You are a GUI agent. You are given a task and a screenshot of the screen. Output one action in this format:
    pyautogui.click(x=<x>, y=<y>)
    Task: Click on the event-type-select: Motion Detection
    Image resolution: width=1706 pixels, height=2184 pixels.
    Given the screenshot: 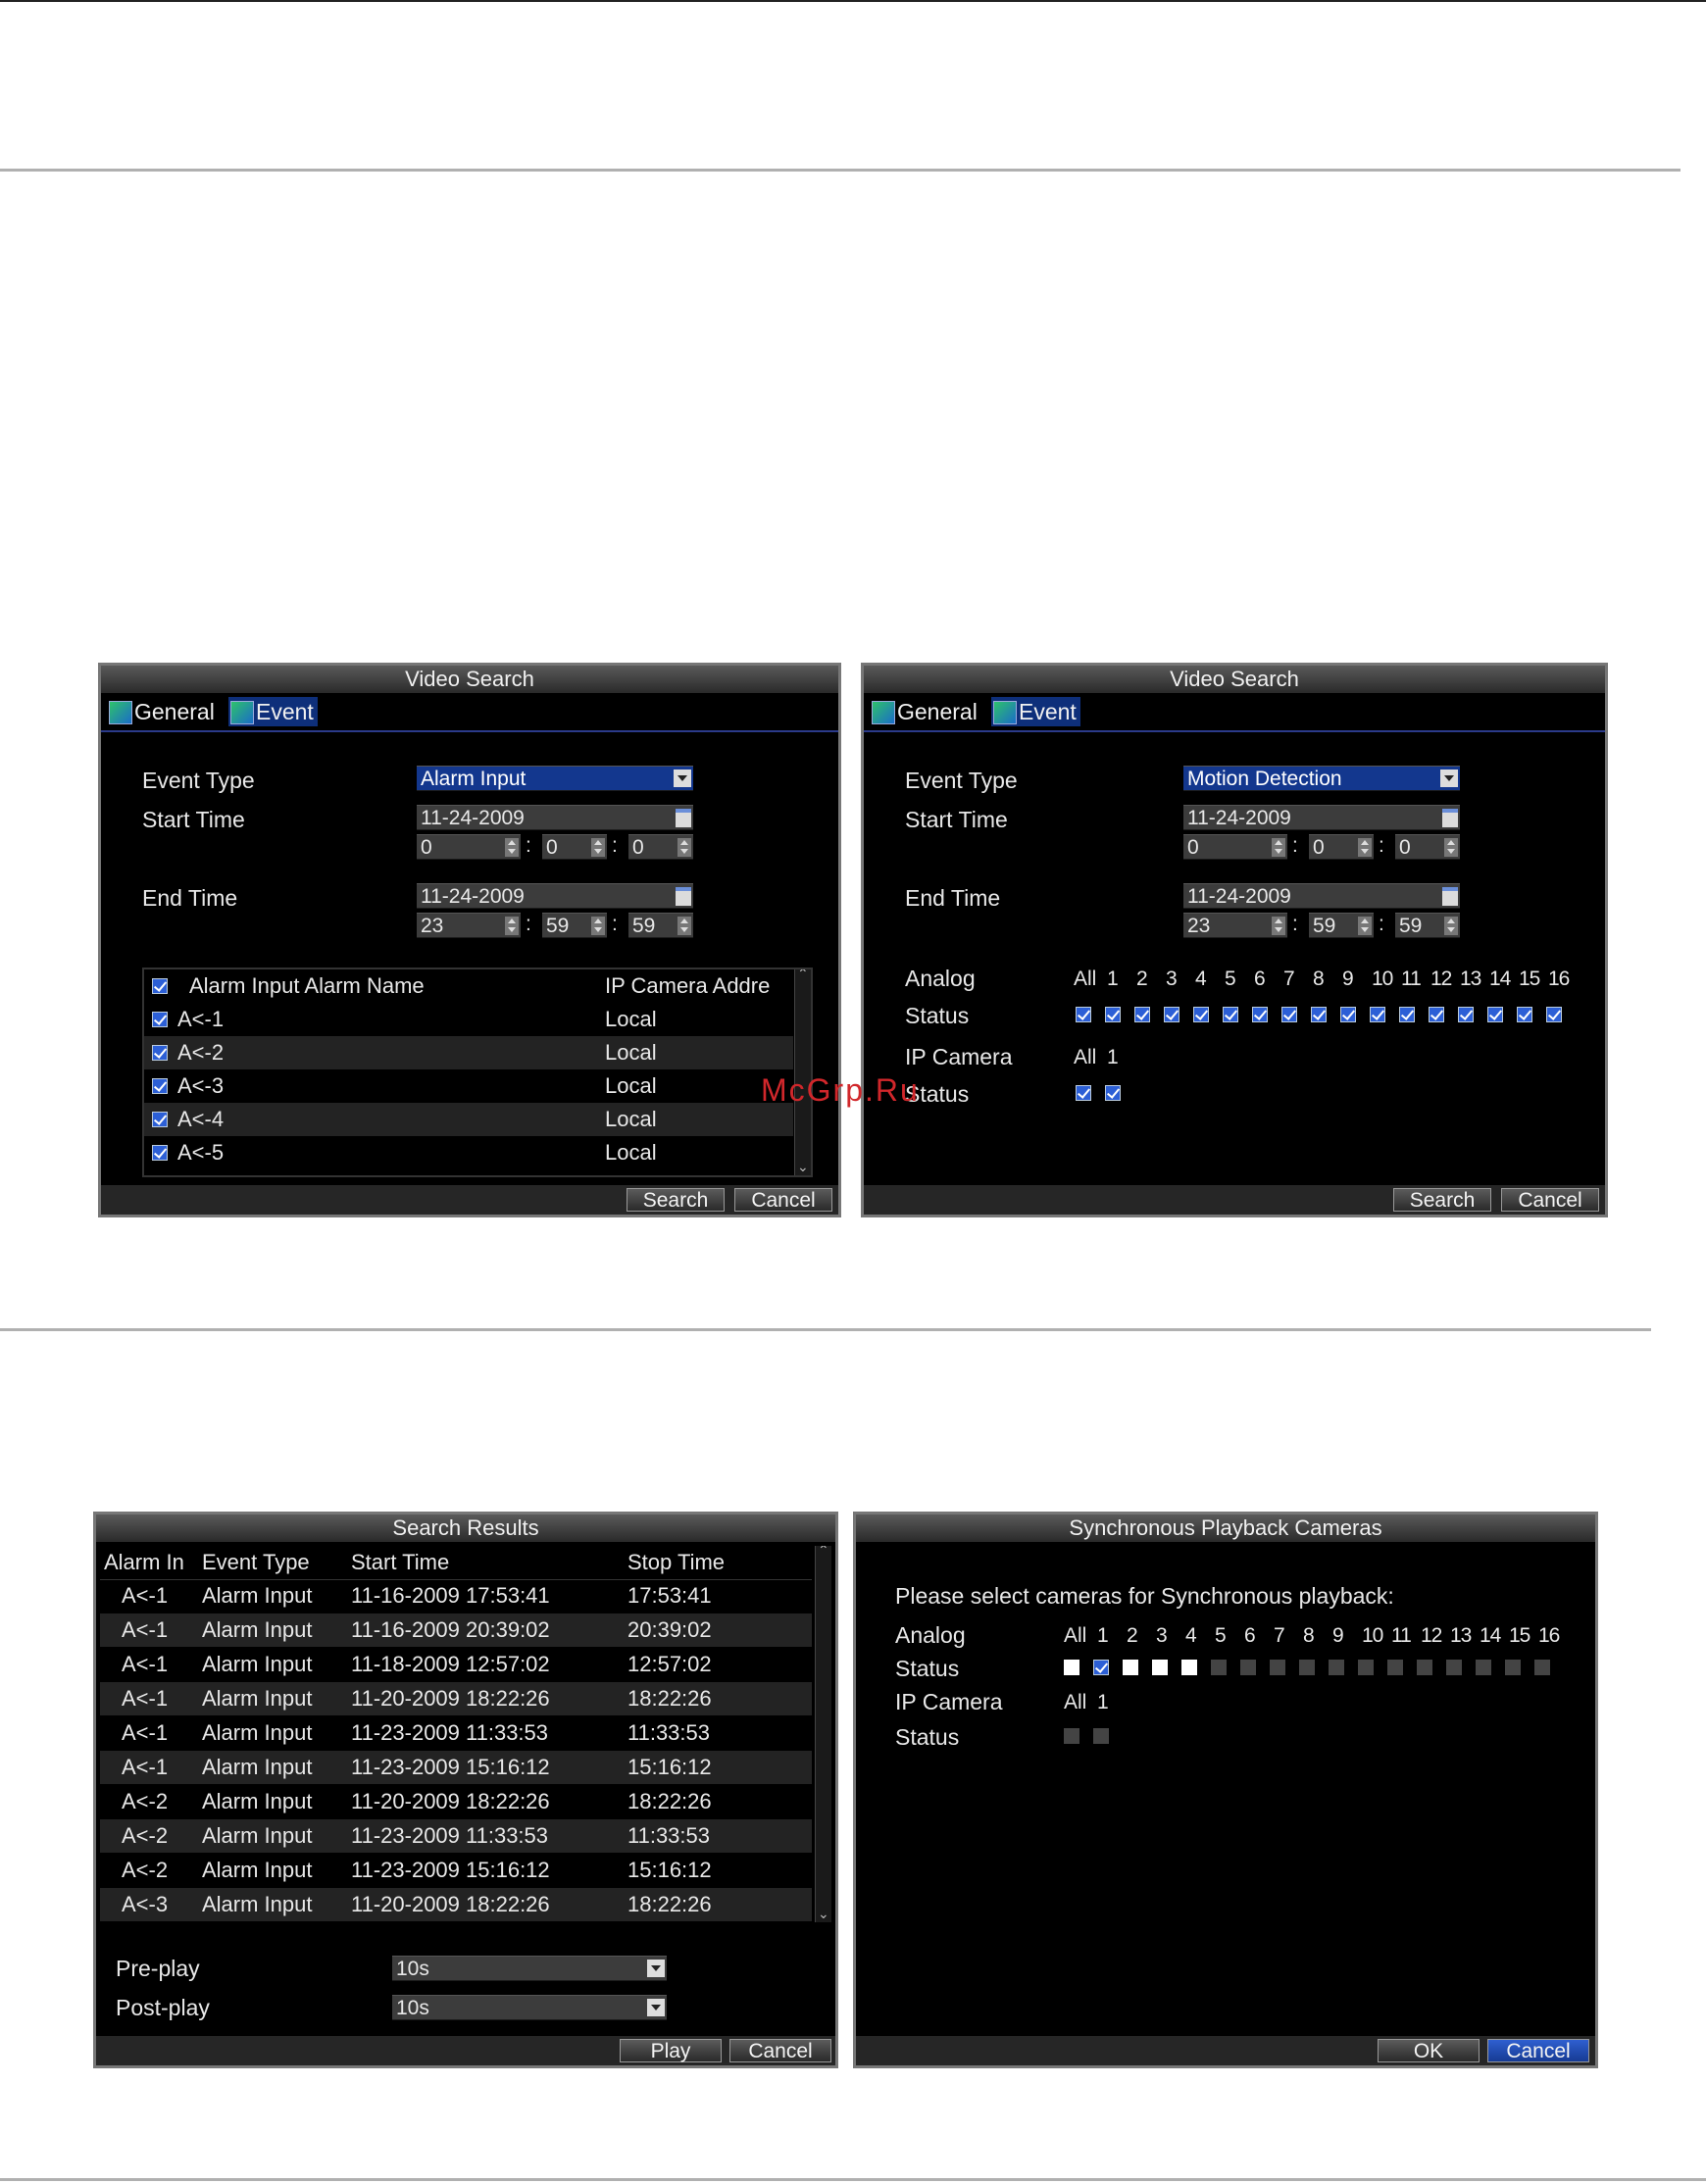 What is the action you would take?
    pyautogui.click(x=1321, y=778)
    